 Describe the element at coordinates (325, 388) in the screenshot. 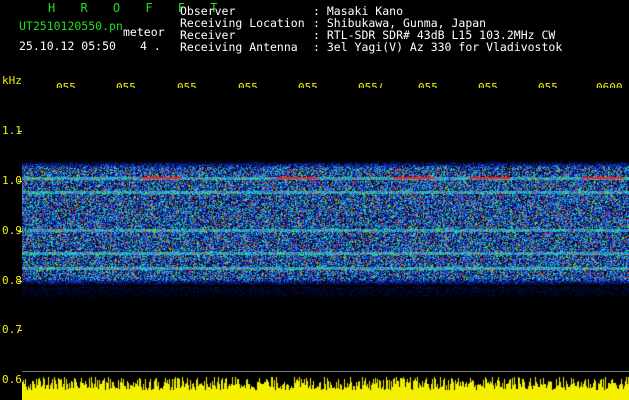

I see `amplitude-strip` at that location.